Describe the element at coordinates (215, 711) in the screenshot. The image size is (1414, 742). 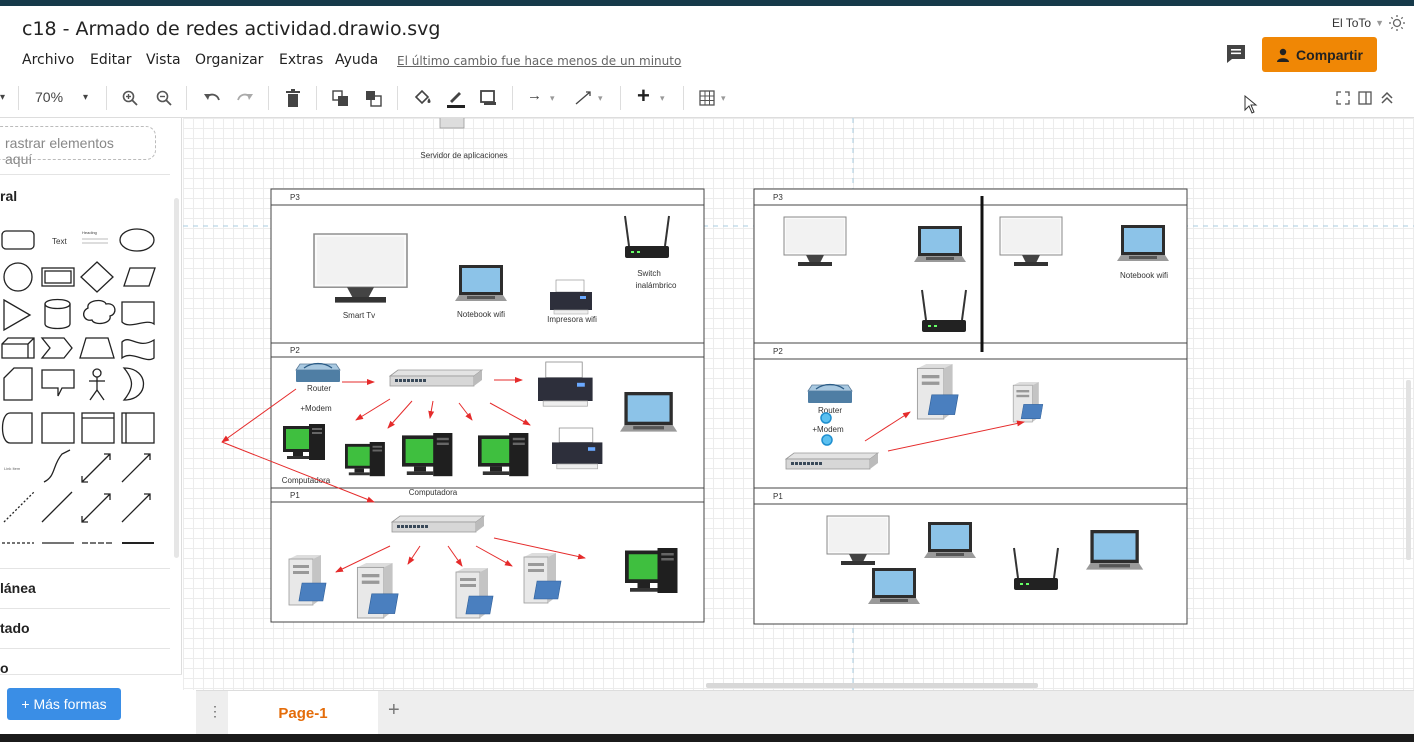
I see `pages-menu-icon: ⋮` at that location.